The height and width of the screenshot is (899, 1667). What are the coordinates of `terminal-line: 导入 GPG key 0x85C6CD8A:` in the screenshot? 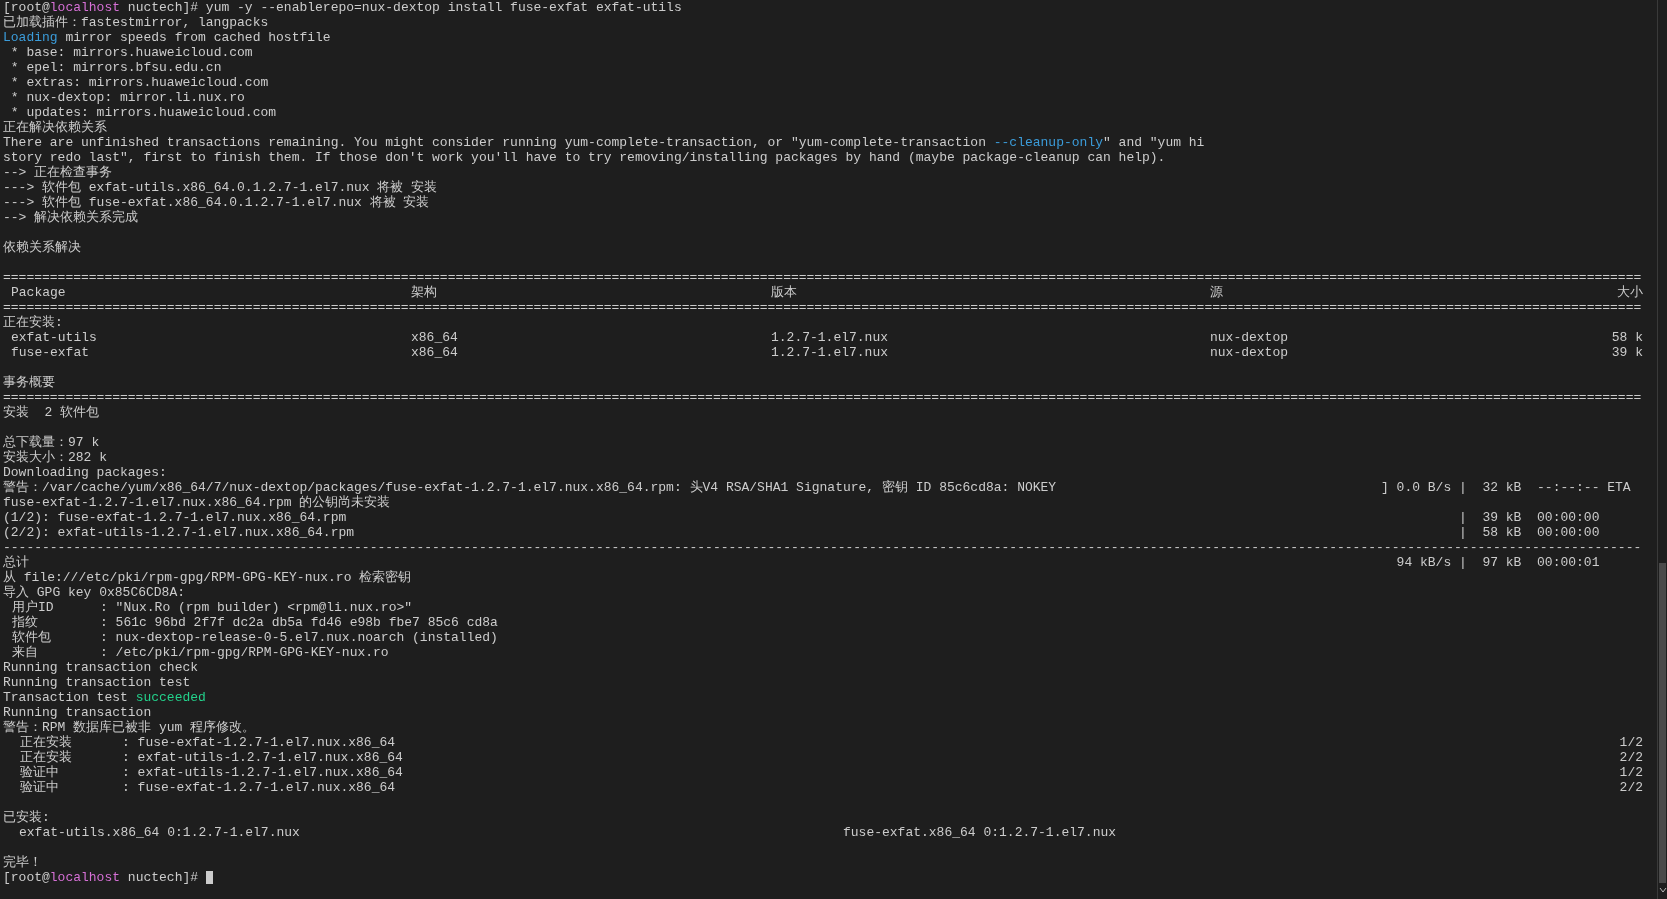 It's located at (95, 592).